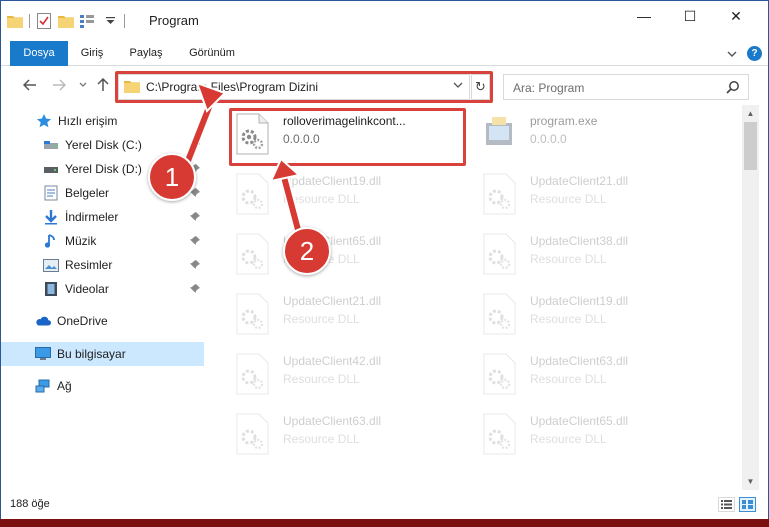  I want to click on forward-arrow-icon, so click(59, 85).